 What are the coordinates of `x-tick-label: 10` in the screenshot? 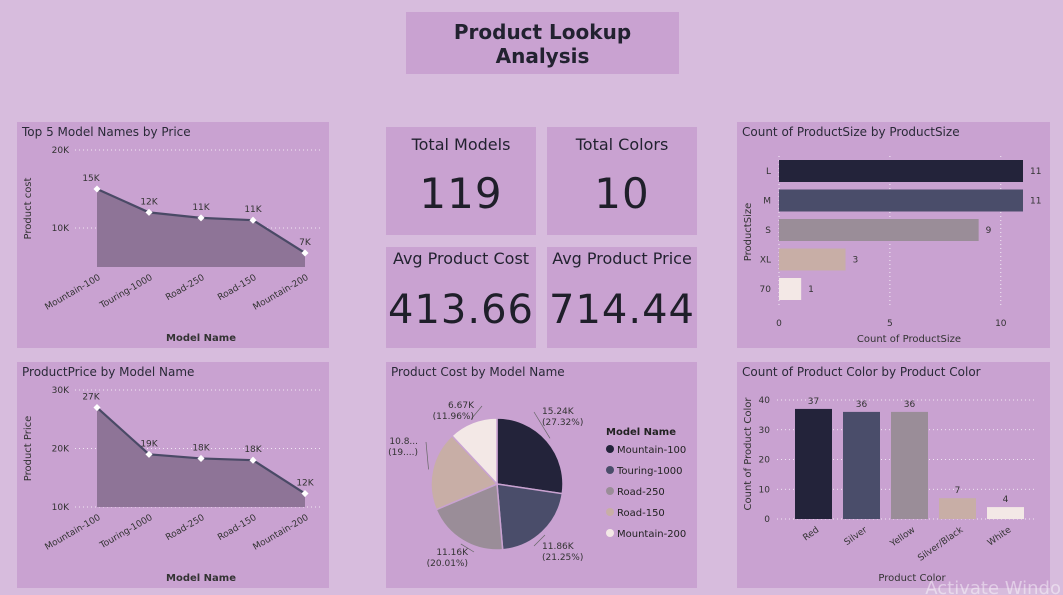 It's located at (1001, 324).